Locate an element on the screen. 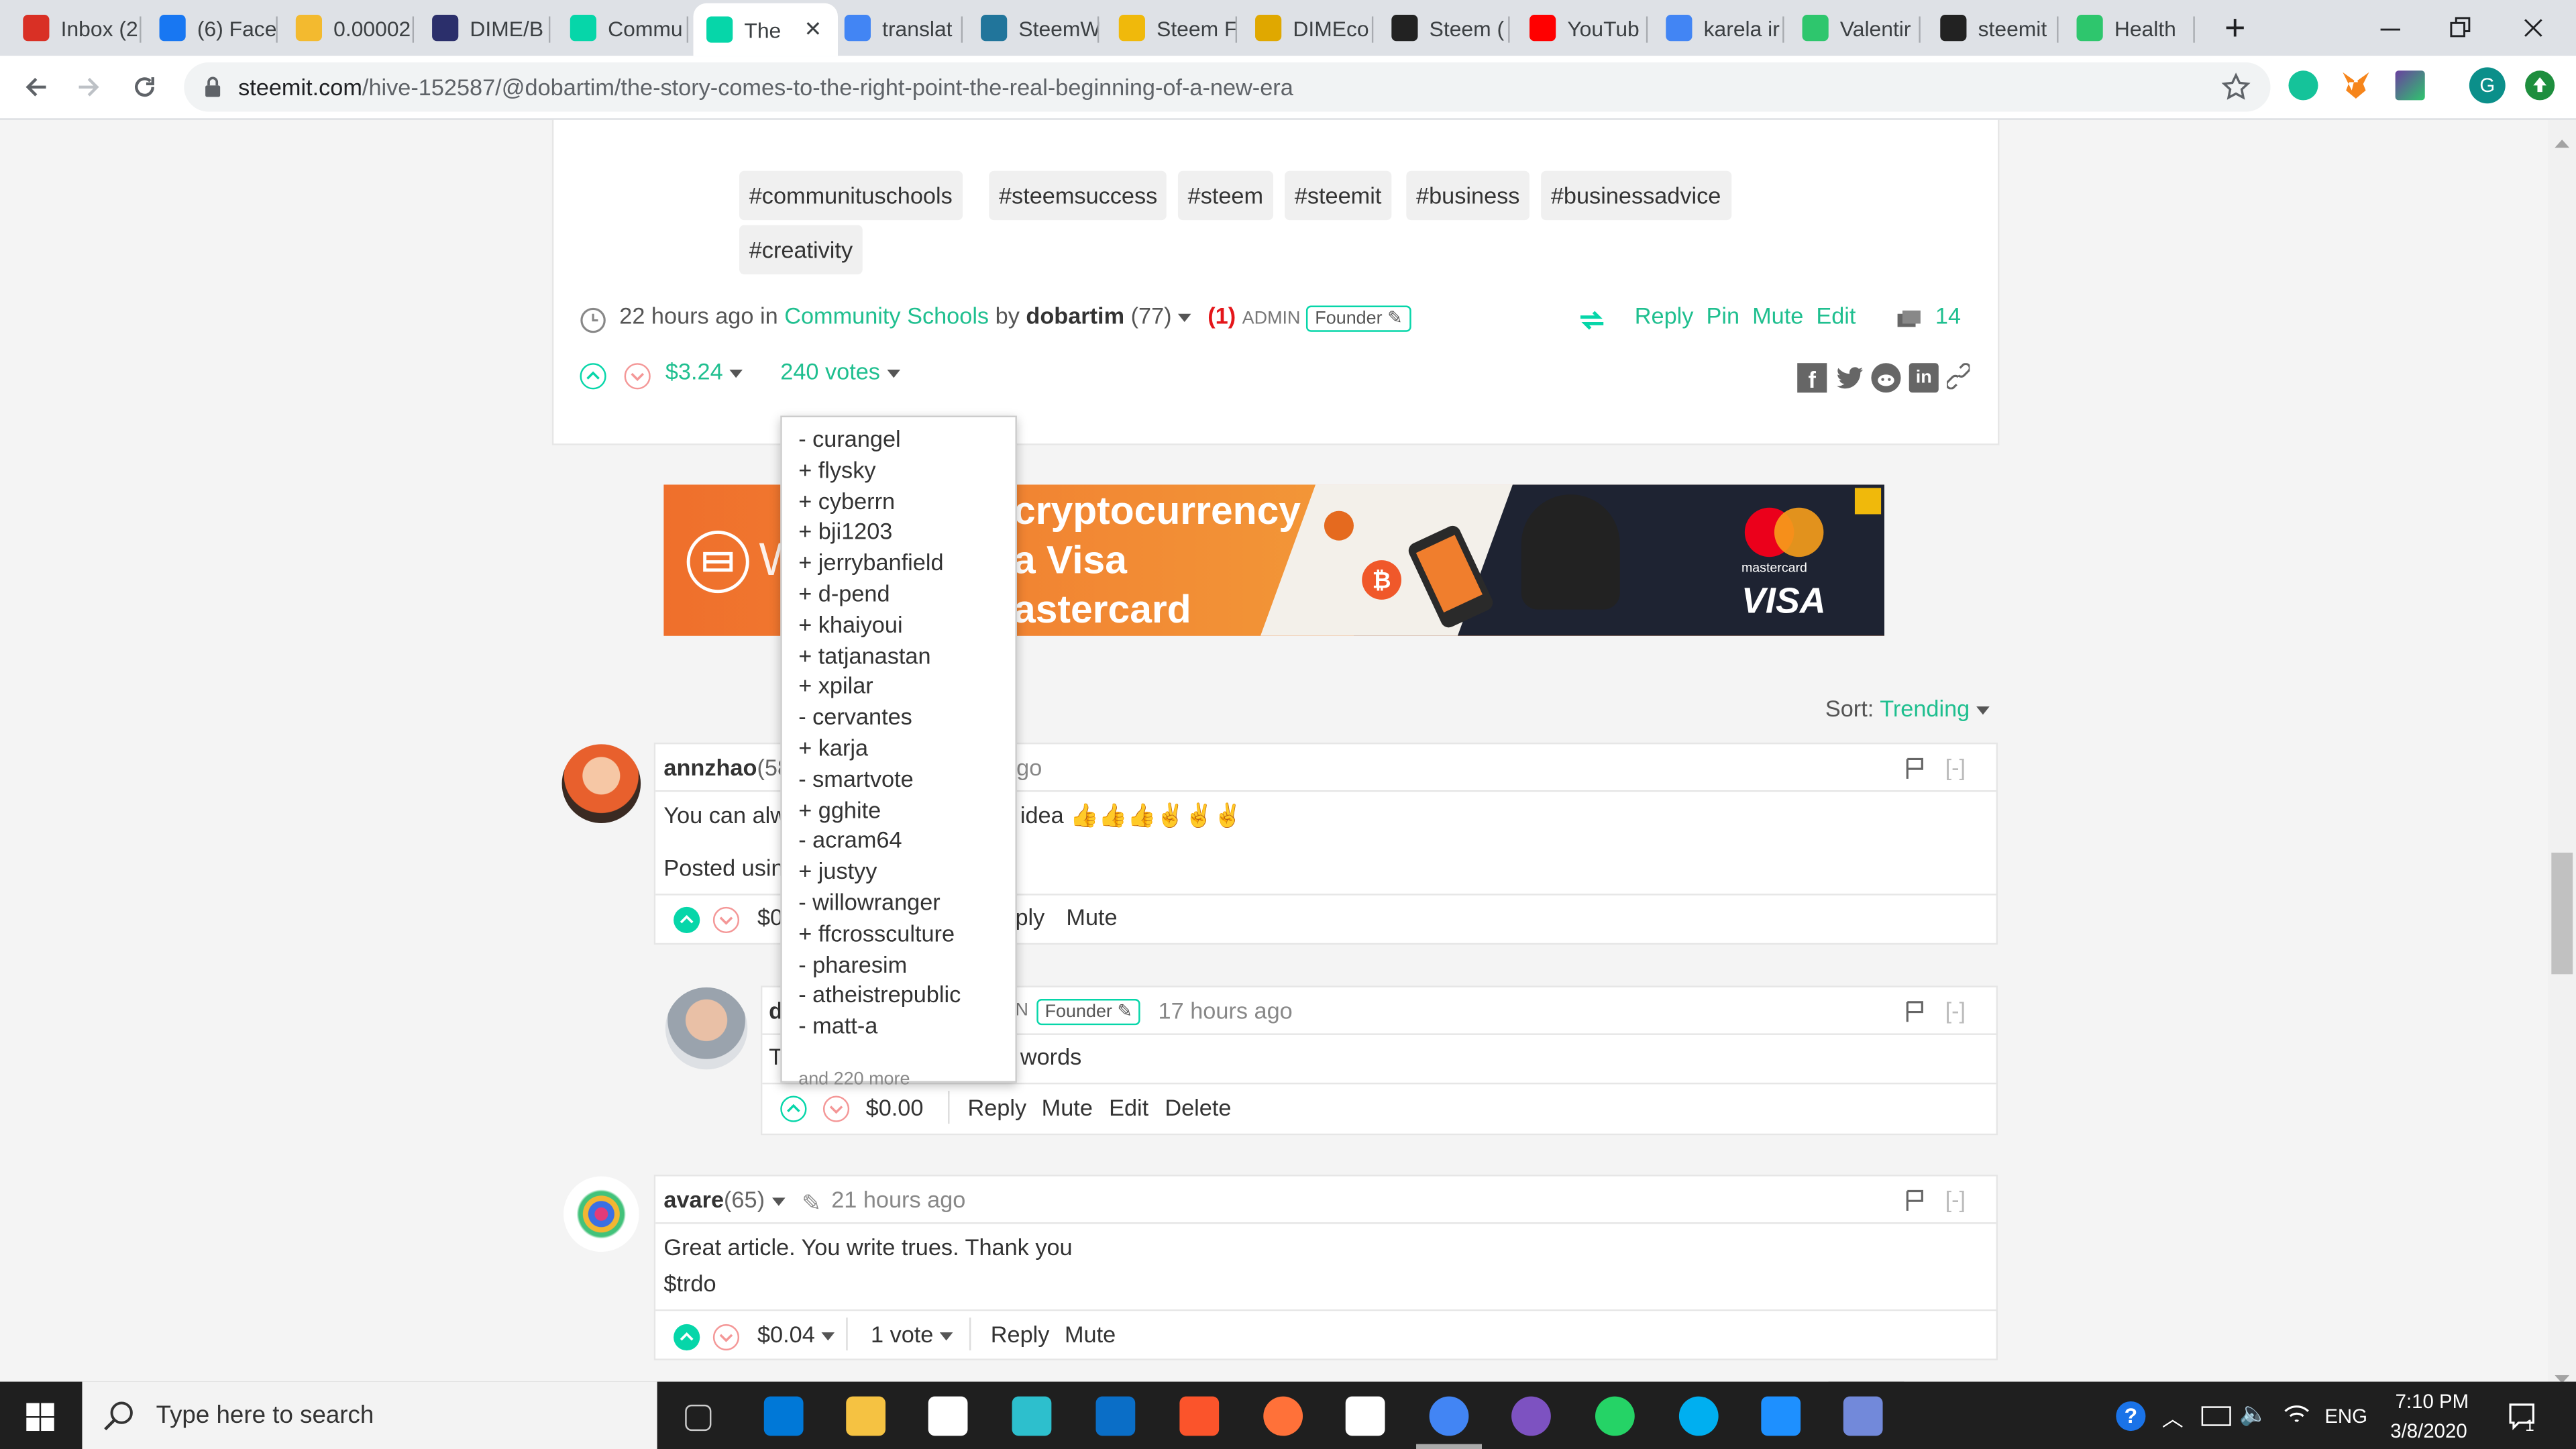  avare-upvote-icon is located at coordinates (687, 1337).